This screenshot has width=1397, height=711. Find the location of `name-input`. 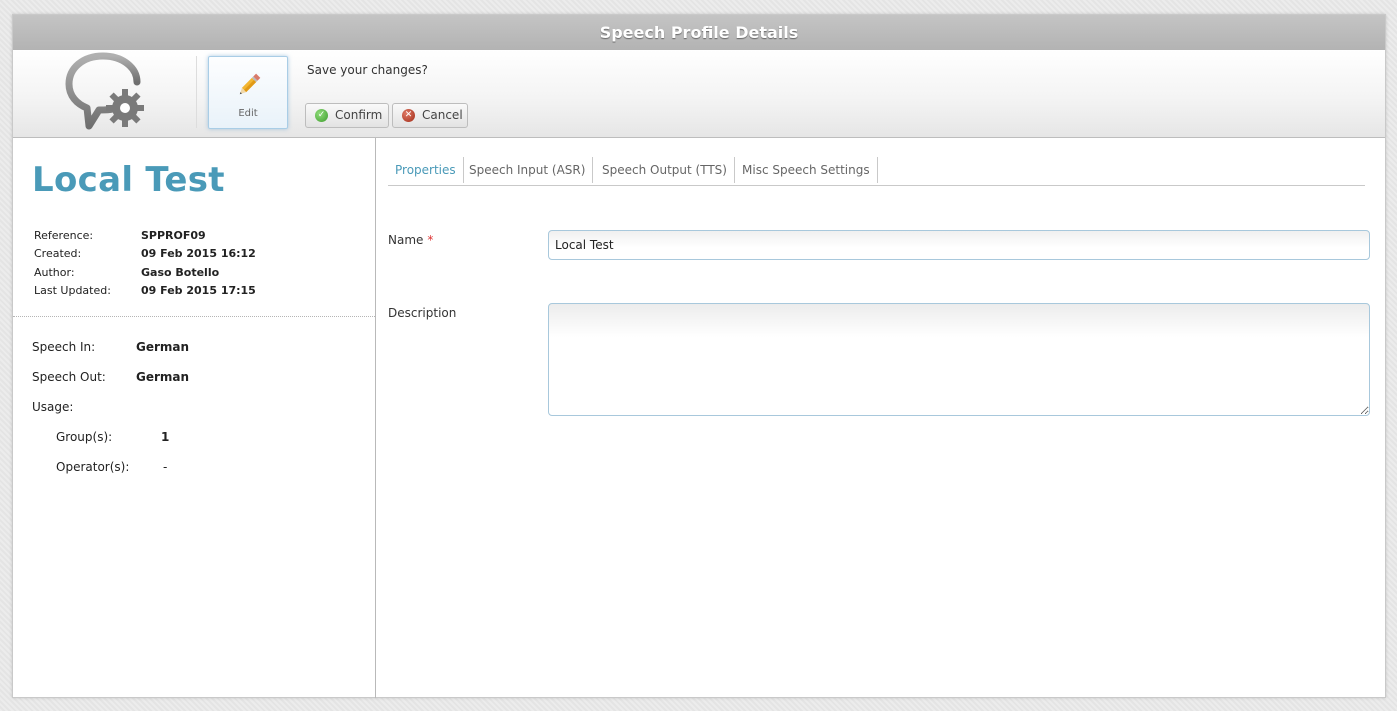

name-input is located at coordinates (959, 245).